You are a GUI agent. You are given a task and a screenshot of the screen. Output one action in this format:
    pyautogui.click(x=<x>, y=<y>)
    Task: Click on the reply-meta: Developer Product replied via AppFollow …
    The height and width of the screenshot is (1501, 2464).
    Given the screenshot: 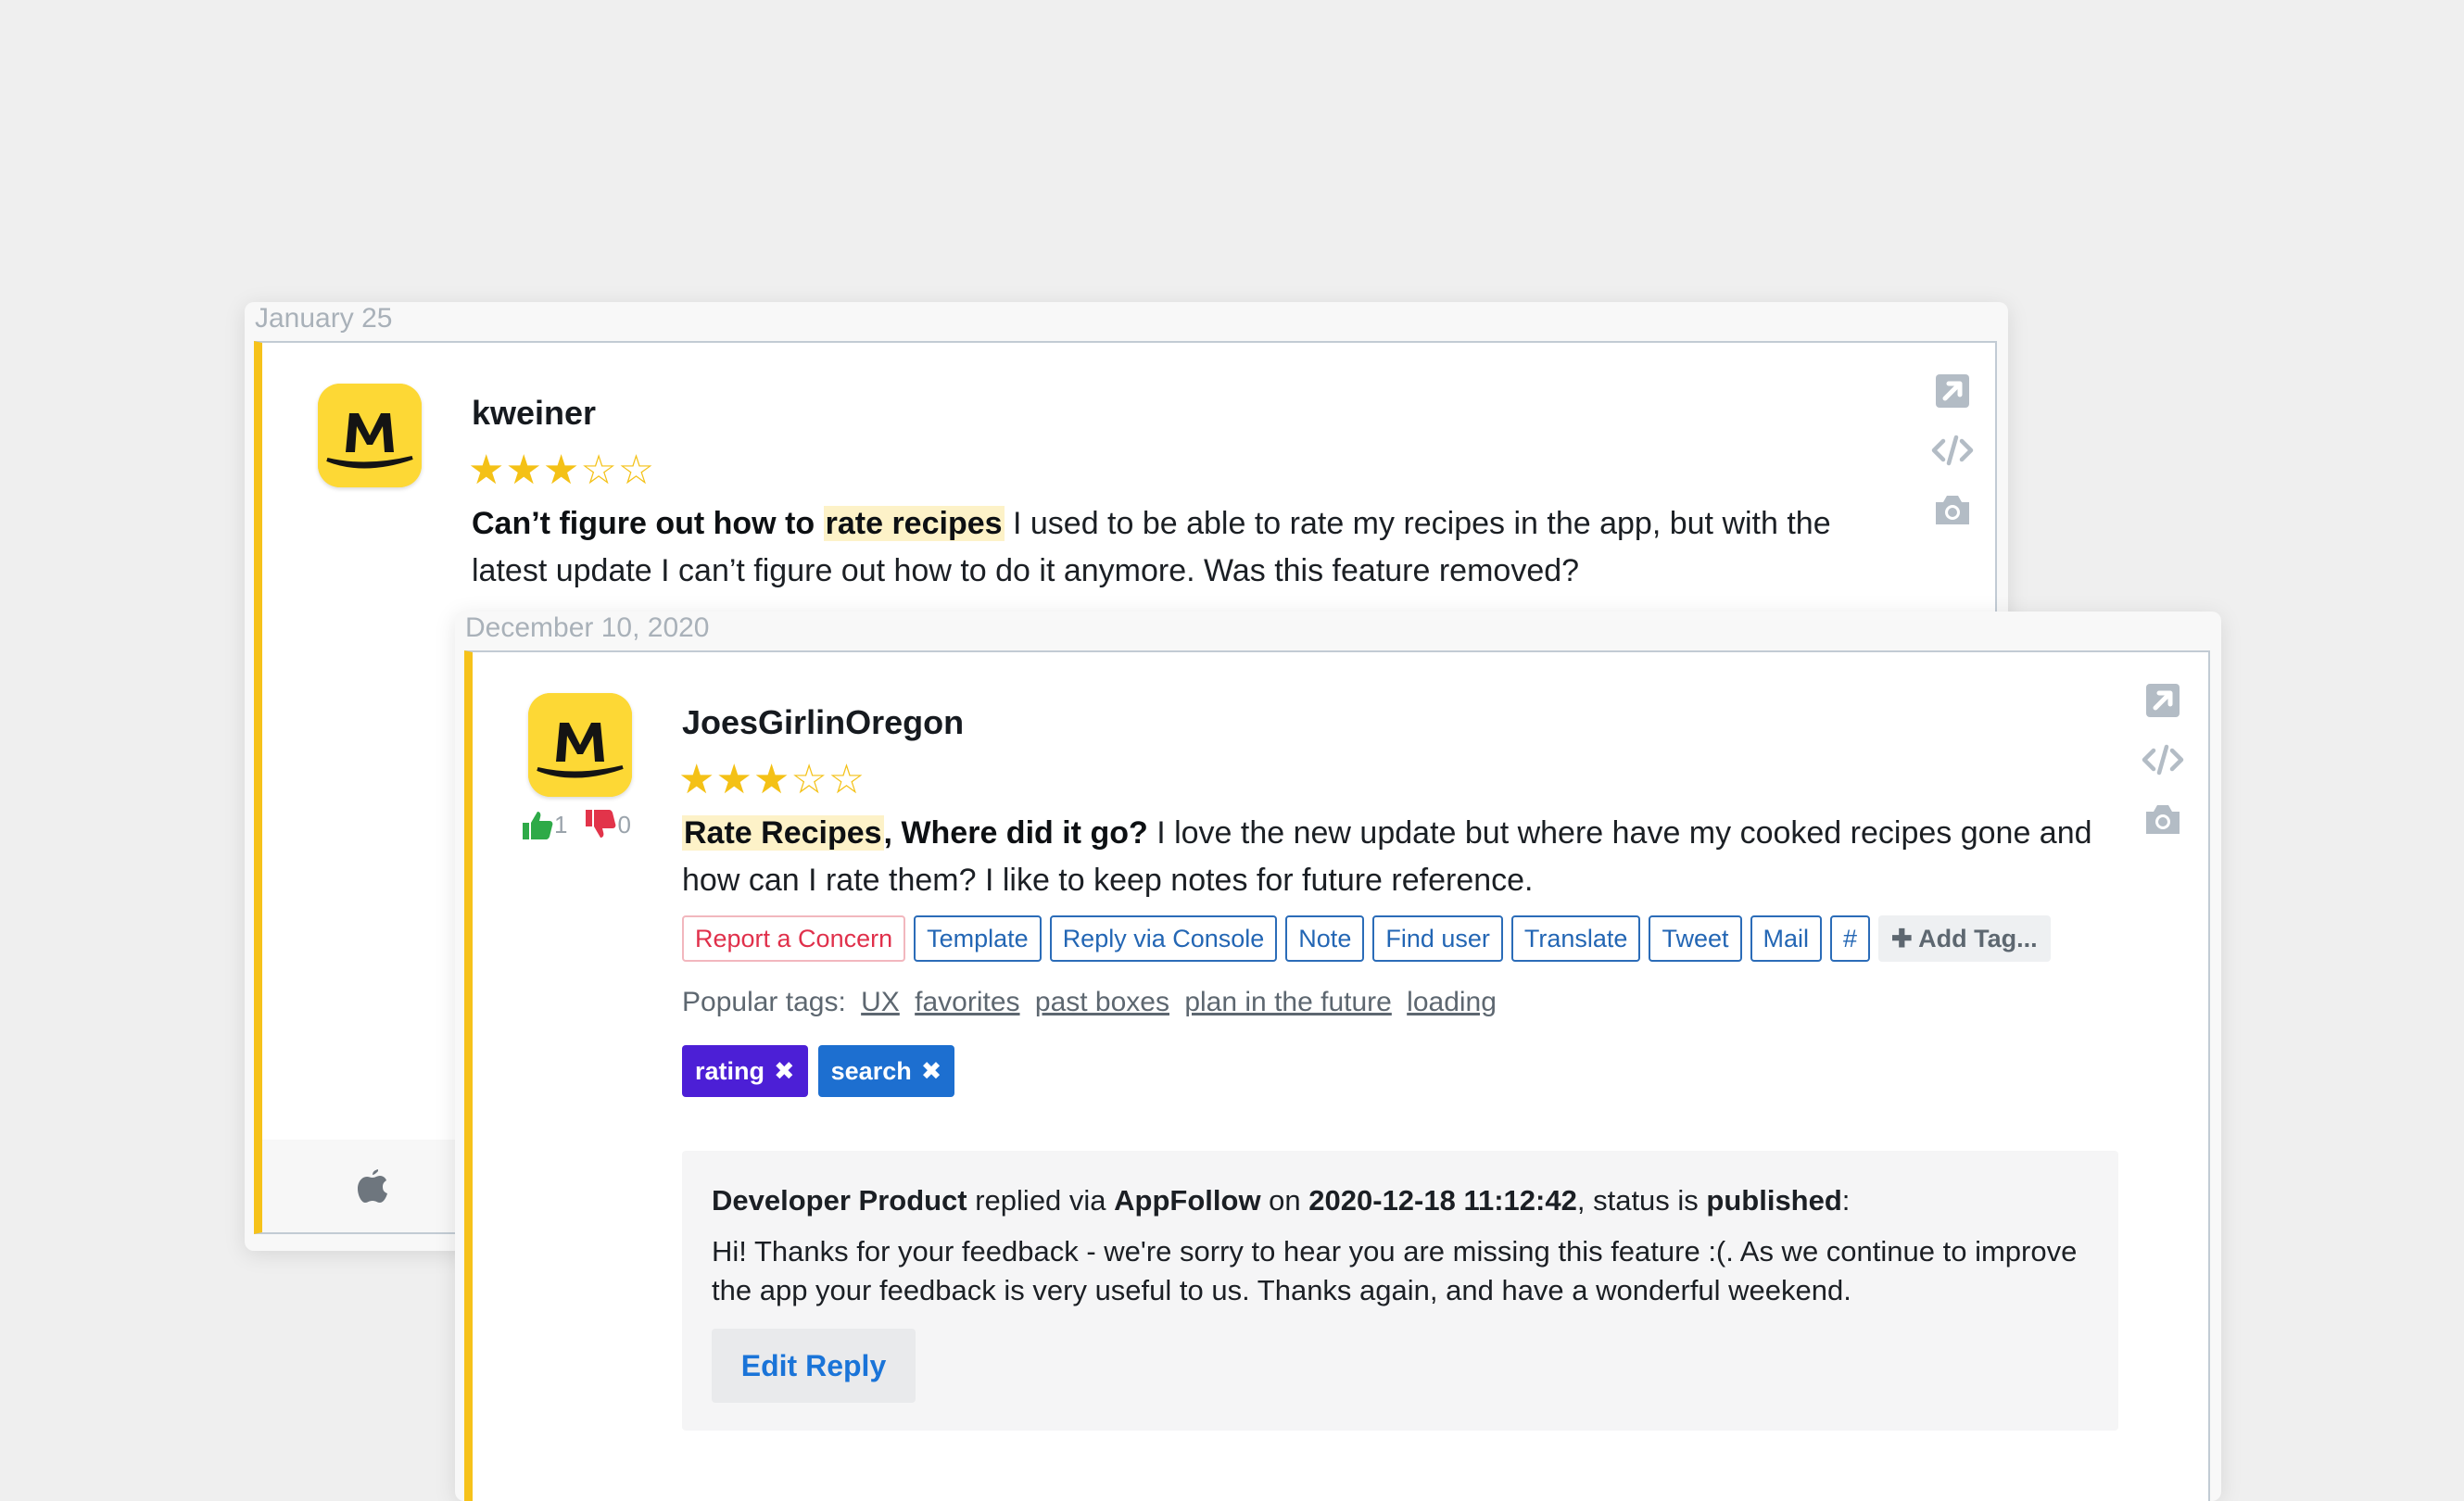 What is the action you would take?
    pyautogui.click(x=1281, y=1200)
    